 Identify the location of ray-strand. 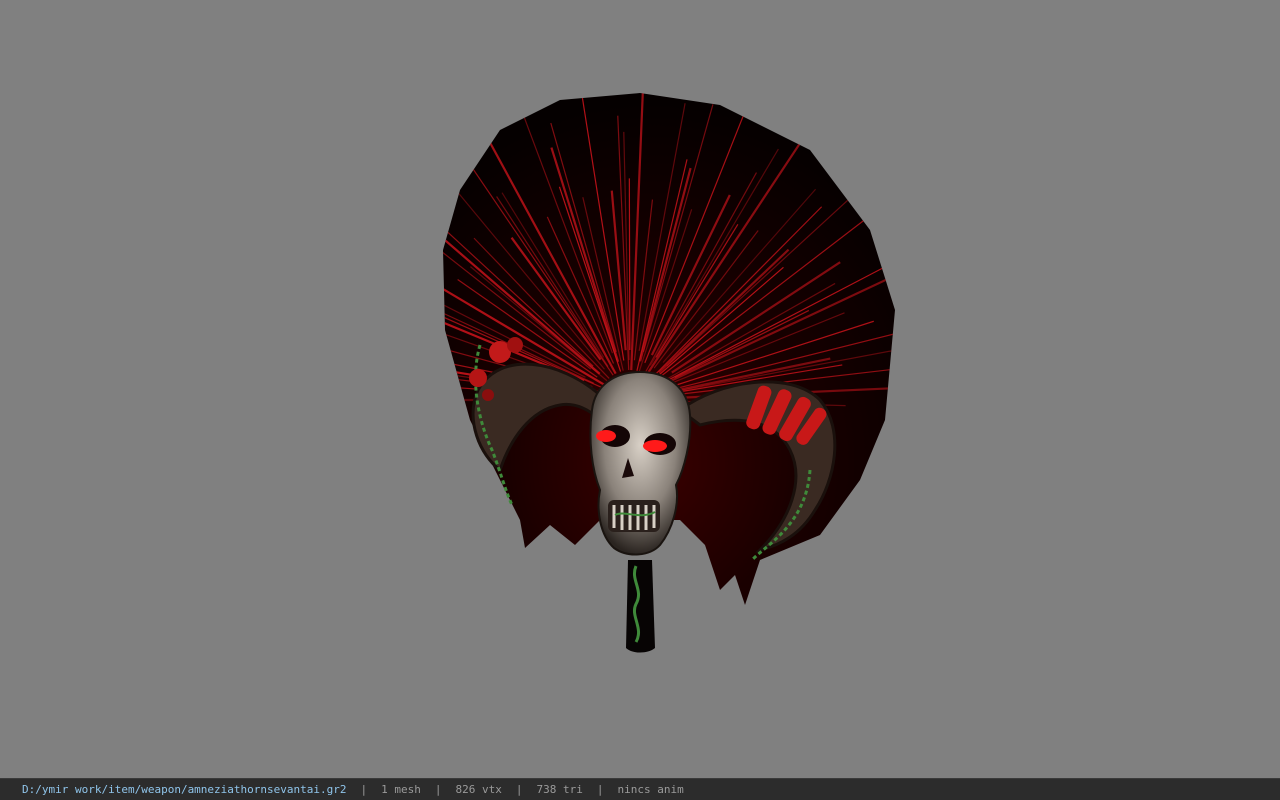
(629, 264).